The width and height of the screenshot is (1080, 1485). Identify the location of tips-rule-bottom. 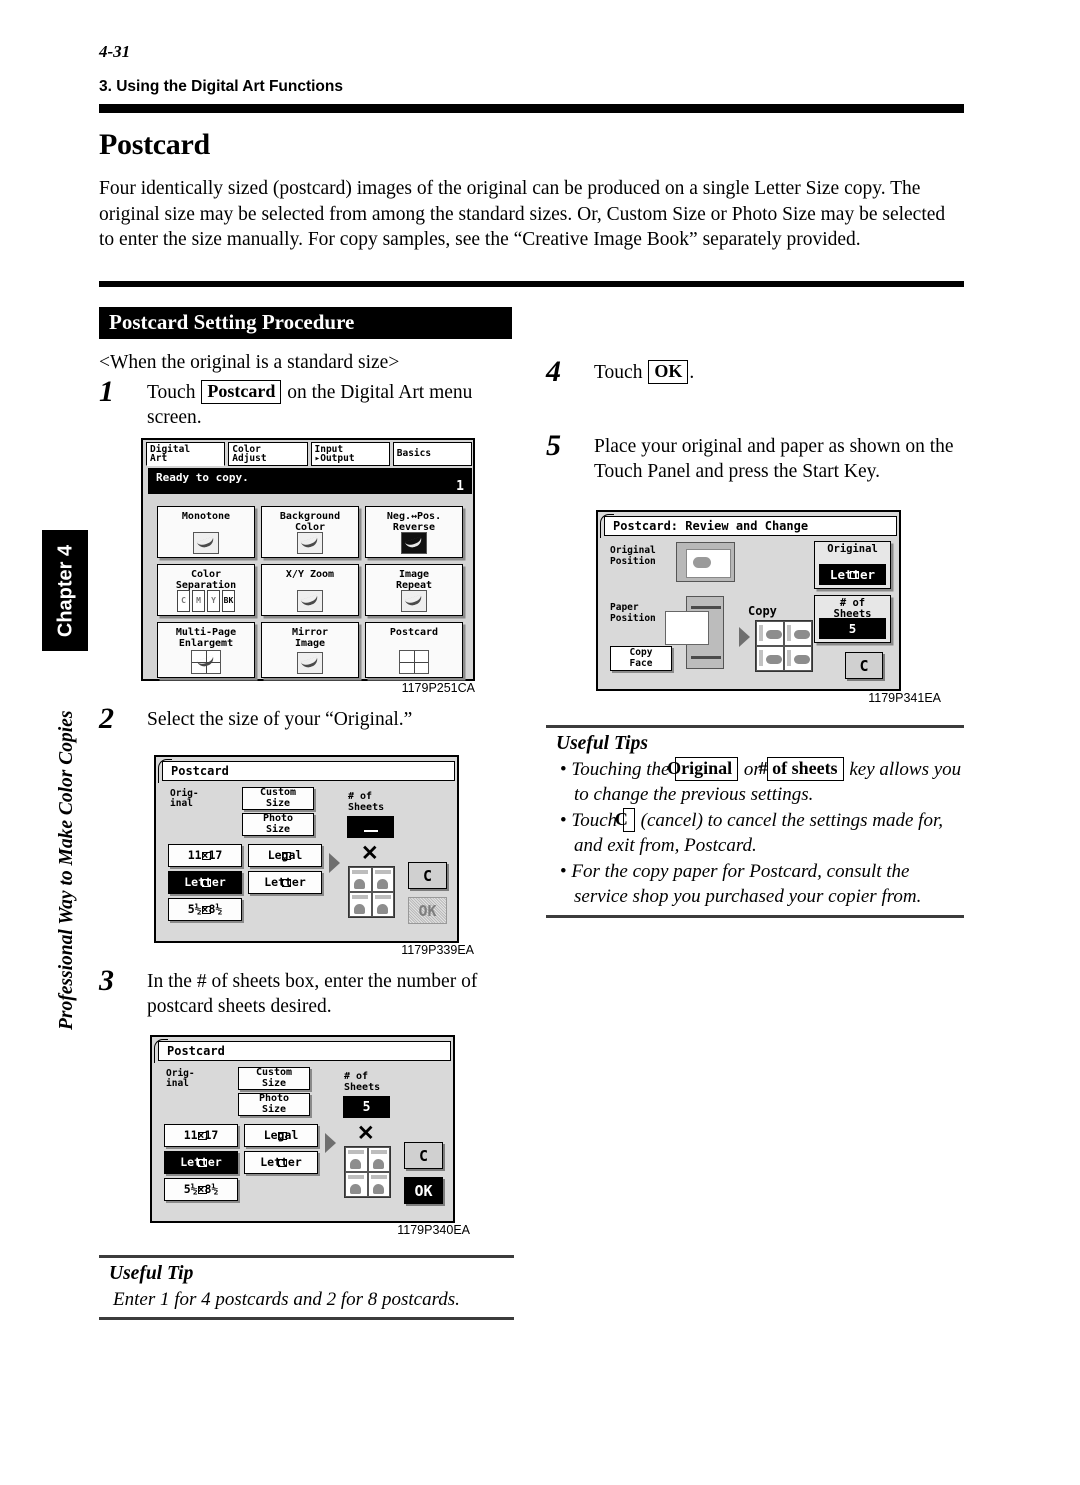
(755, 916).